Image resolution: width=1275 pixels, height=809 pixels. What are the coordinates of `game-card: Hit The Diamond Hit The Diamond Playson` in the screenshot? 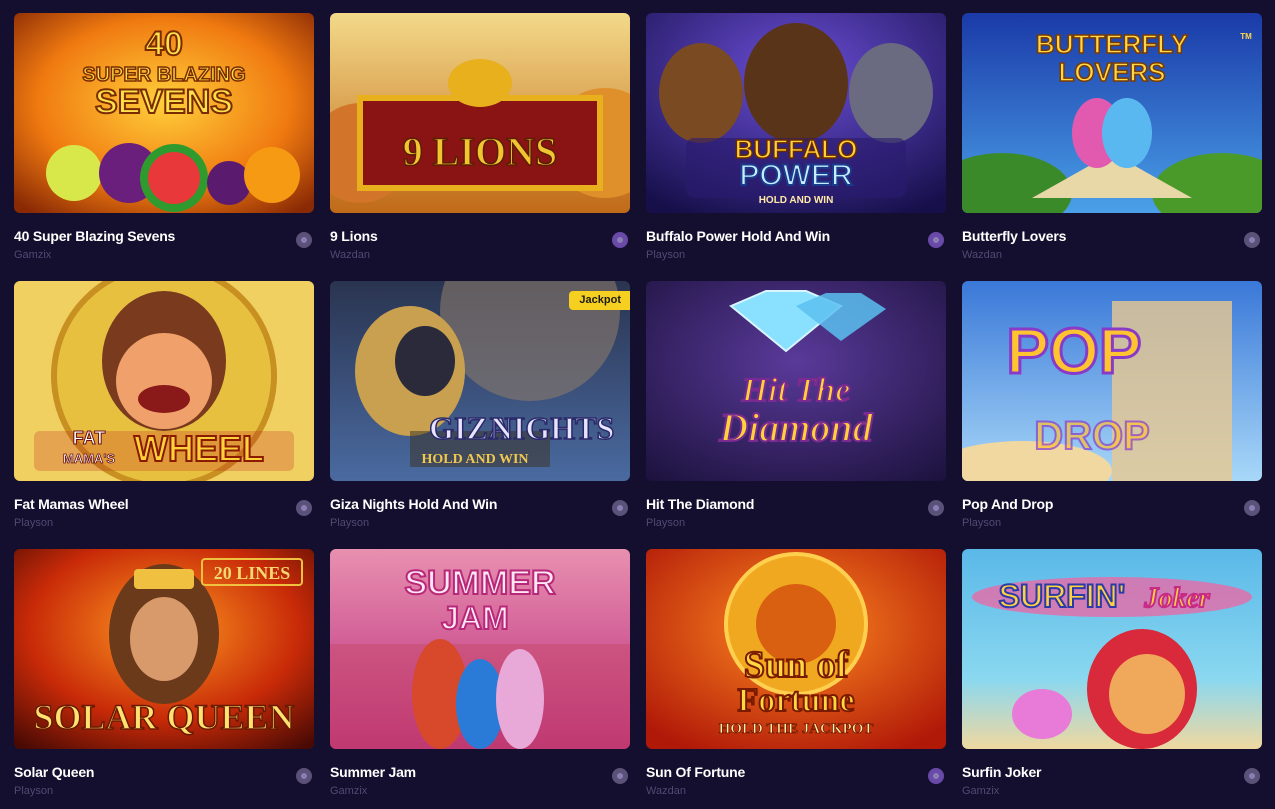 It's located at (796, 405).